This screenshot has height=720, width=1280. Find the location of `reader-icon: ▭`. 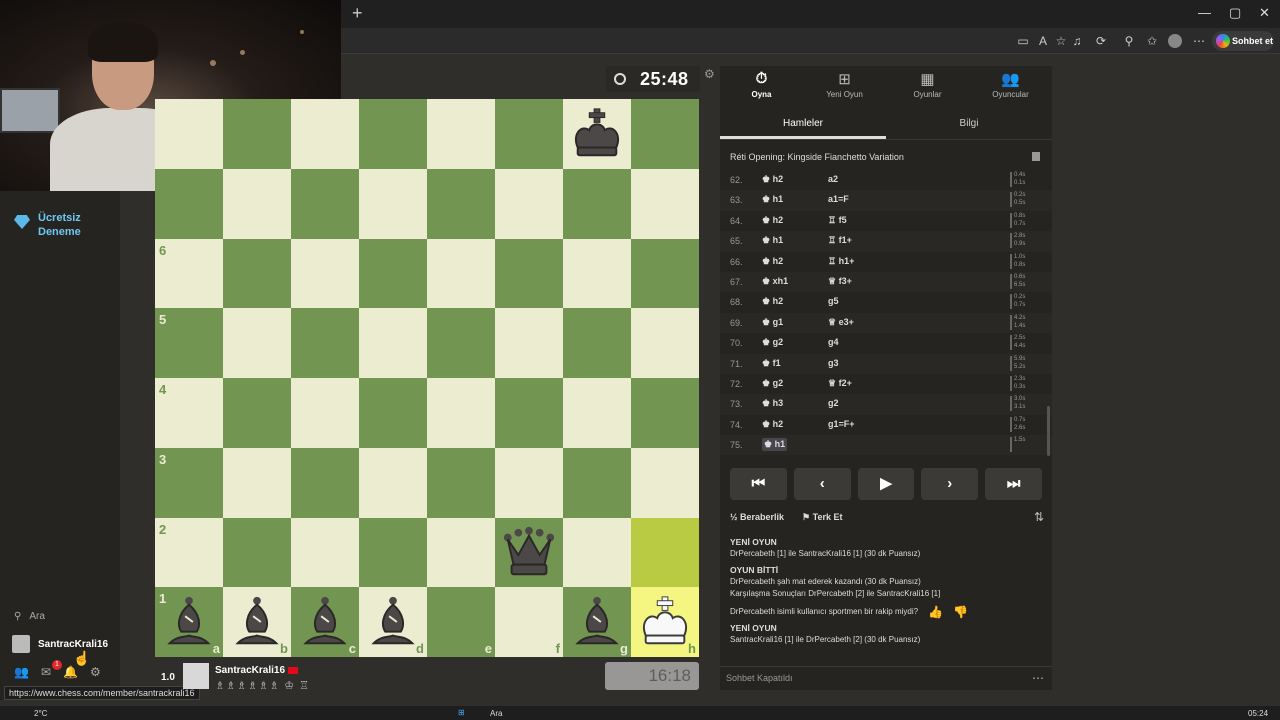

reader-icon: ▭ is located at coordinates (1023, 41).